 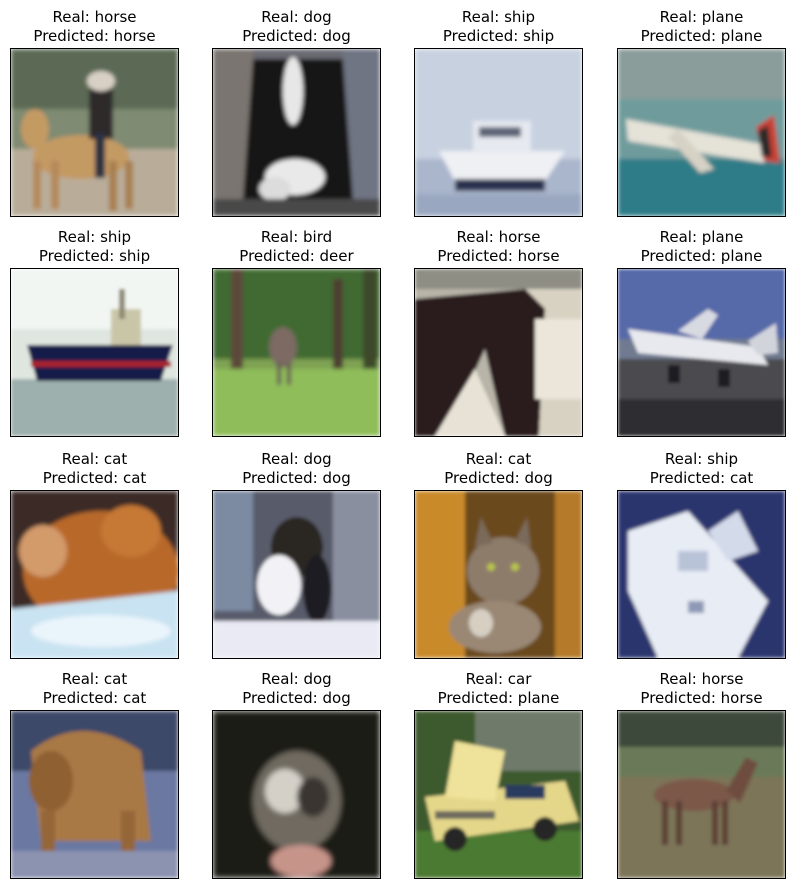 I want to click on sample-panel: Real: bird Predicted: deer, so click(x=296, y=332).